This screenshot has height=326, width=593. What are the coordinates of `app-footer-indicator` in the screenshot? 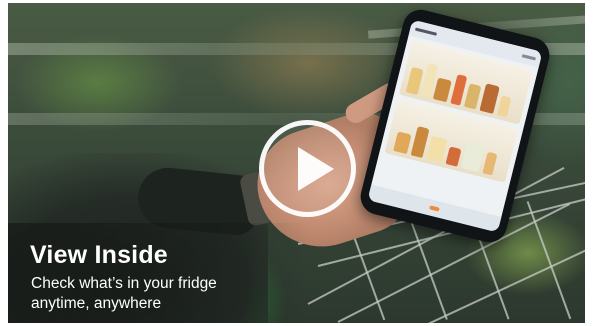 It's located at (434, 208).